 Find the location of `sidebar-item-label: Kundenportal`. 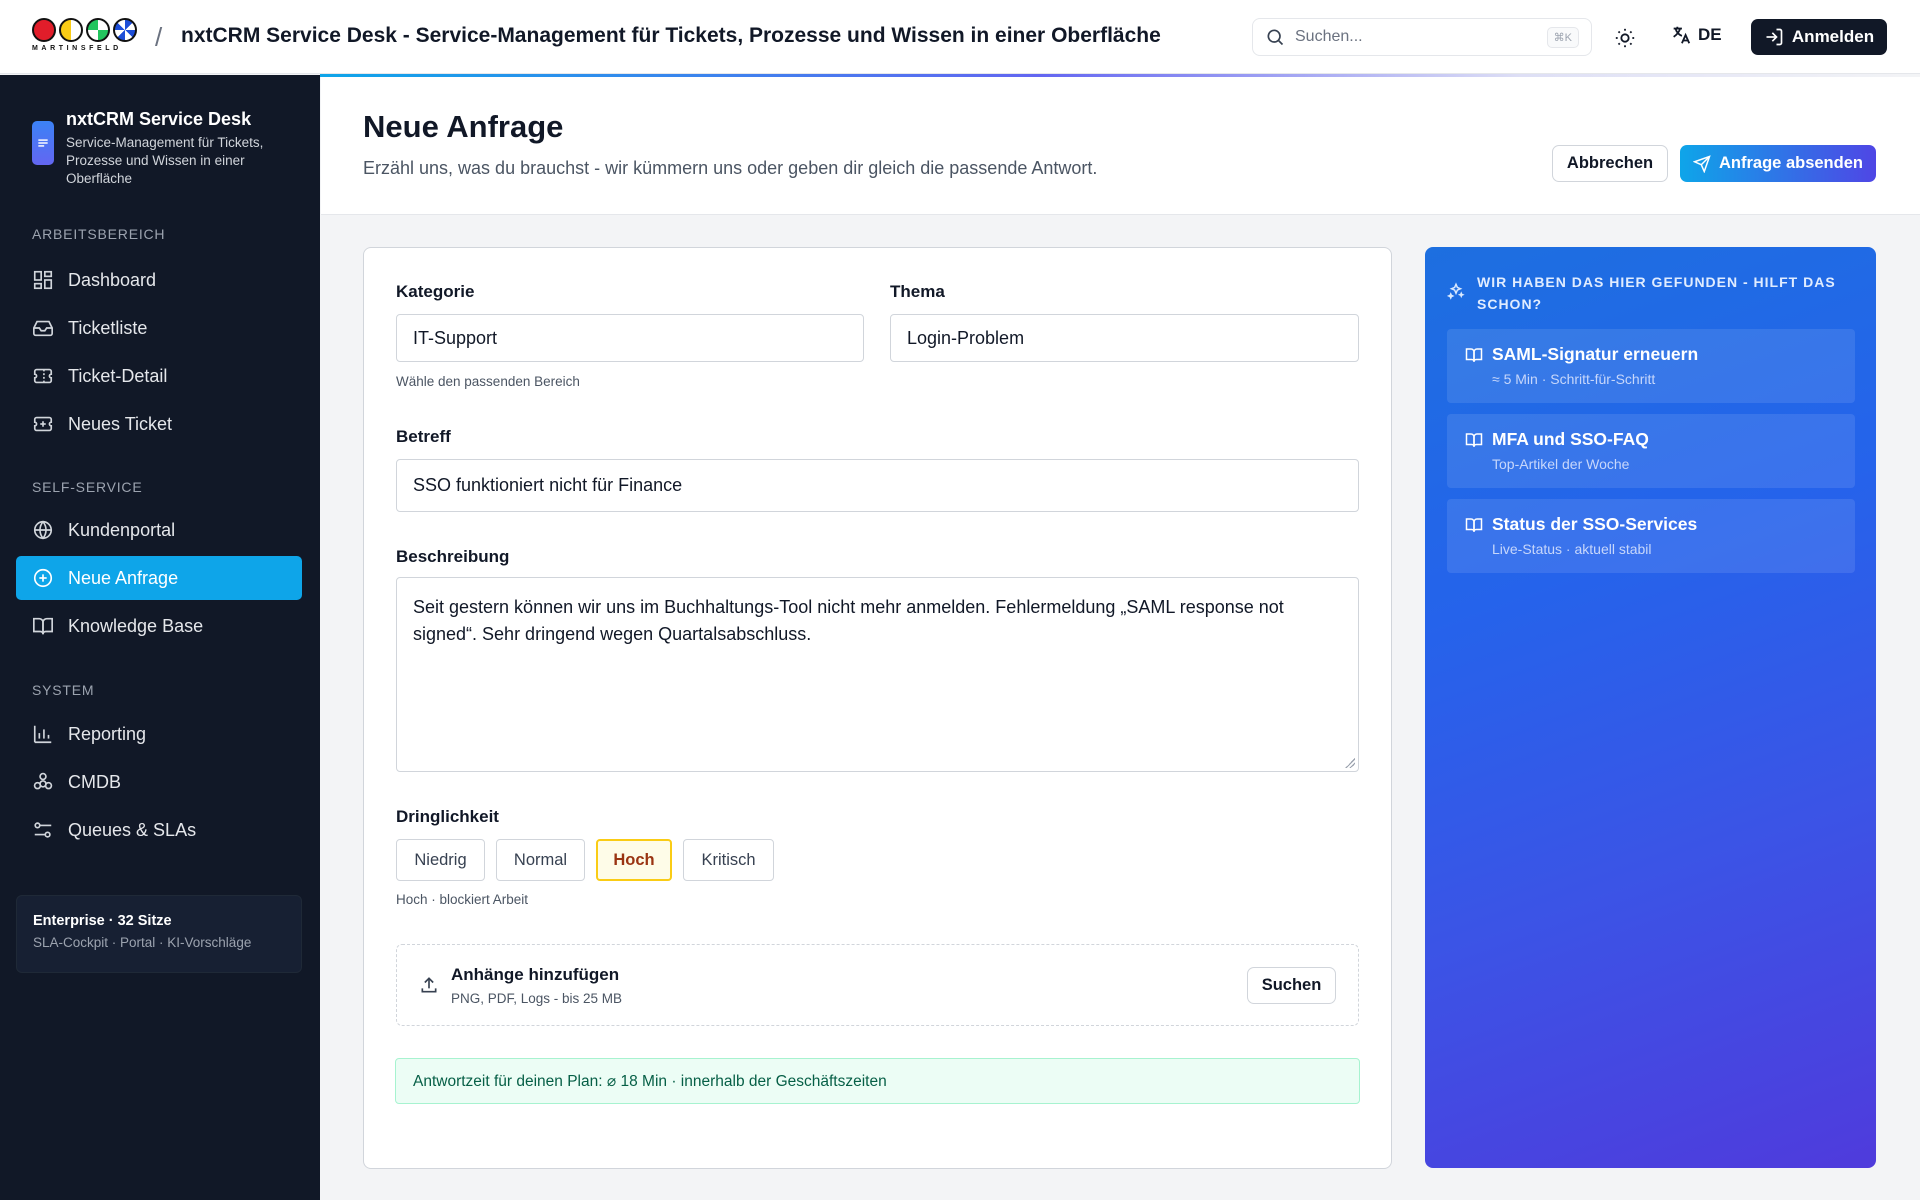

sidebar-item-label: Kundenportal is located at coordinates (122, 529).